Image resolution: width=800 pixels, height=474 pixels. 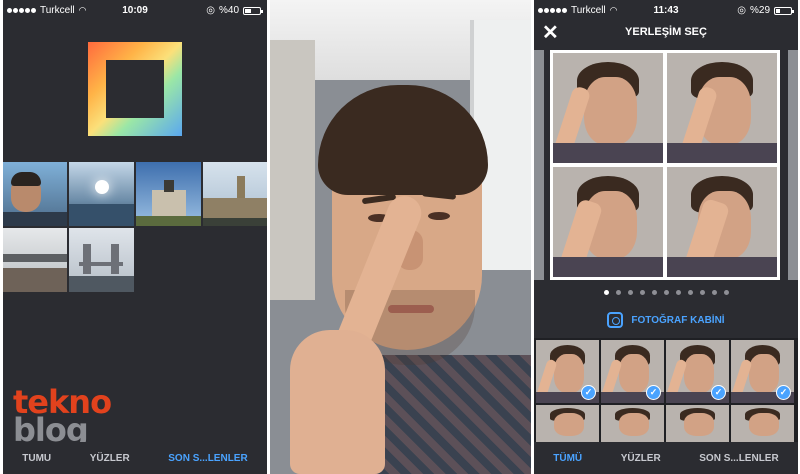 I want to click on tab-all: TÜMÜ, so click(x=567, y=458).